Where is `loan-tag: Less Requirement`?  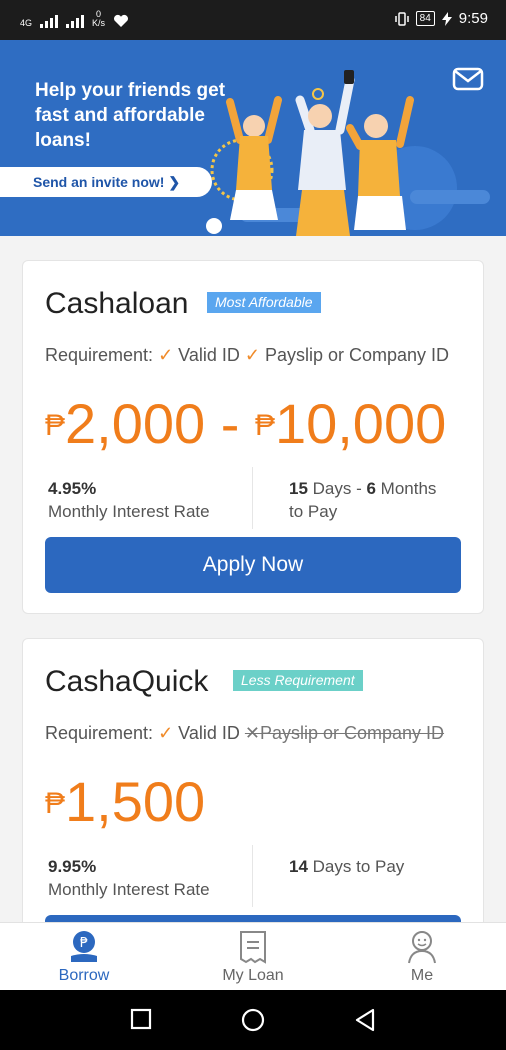 loan-tag: Less Requirement is located at coordinates (298, 680).